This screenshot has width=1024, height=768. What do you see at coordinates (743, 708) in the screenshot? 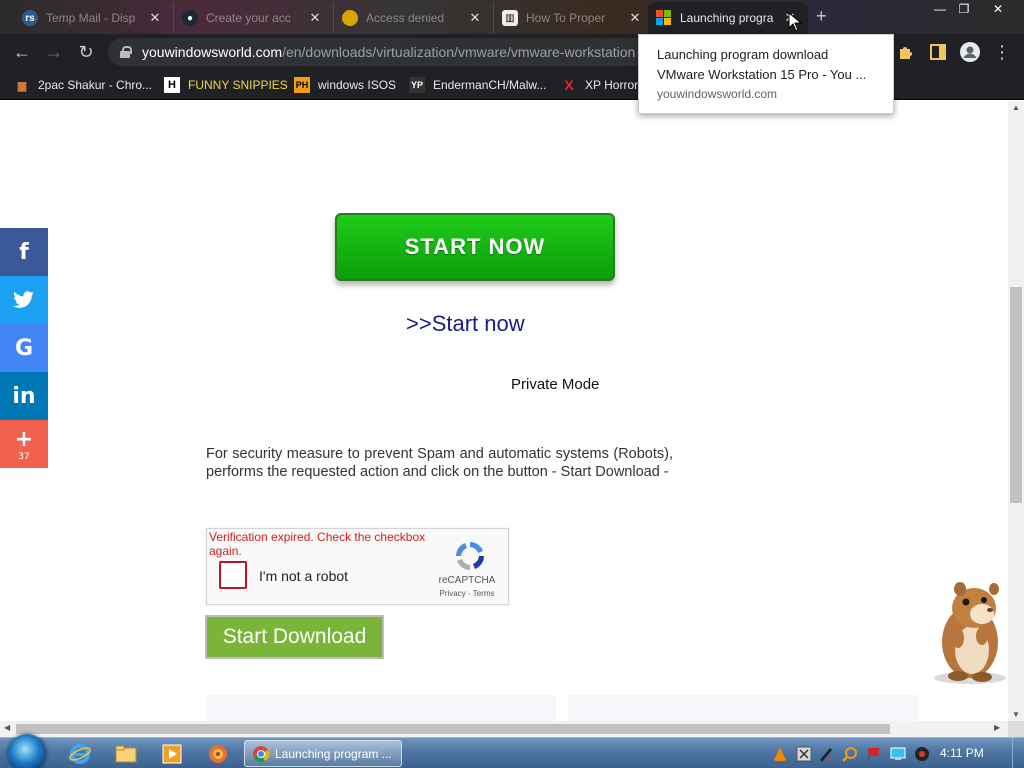
I see `content-panel-right` at bounding box center [743, 708].